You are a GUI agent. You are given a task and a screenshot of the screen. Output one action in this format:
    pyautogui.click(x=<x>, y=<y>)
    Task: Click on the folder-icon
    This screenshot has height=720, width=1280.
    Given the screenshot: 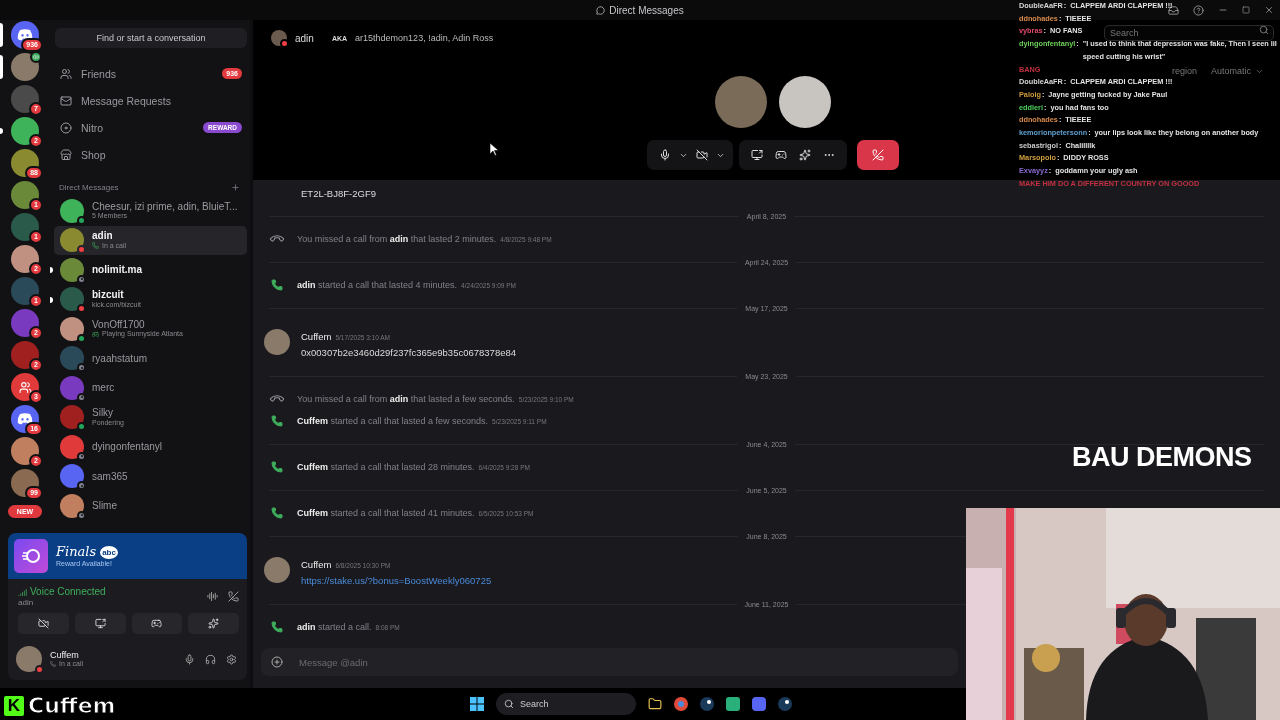 What is the action you would take?
    pyautogui.click(x=655, y=704)
    